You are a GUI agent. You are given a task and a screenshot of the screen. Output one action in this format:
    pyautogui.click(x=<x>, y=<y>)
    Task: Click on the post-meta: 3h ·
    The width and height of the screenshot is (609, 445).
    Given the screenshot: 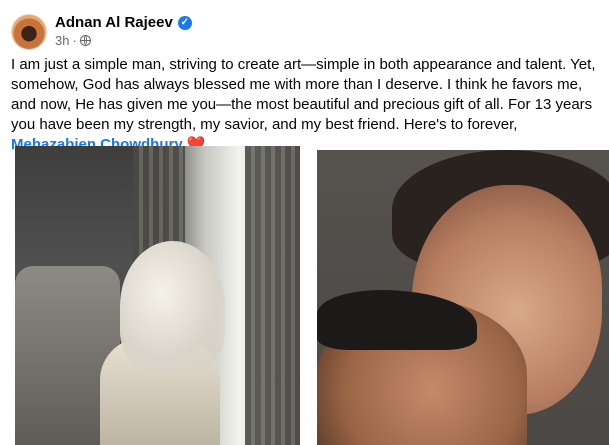 What is the action you would take?
    pyautogui.click(x=73, y=40)
    